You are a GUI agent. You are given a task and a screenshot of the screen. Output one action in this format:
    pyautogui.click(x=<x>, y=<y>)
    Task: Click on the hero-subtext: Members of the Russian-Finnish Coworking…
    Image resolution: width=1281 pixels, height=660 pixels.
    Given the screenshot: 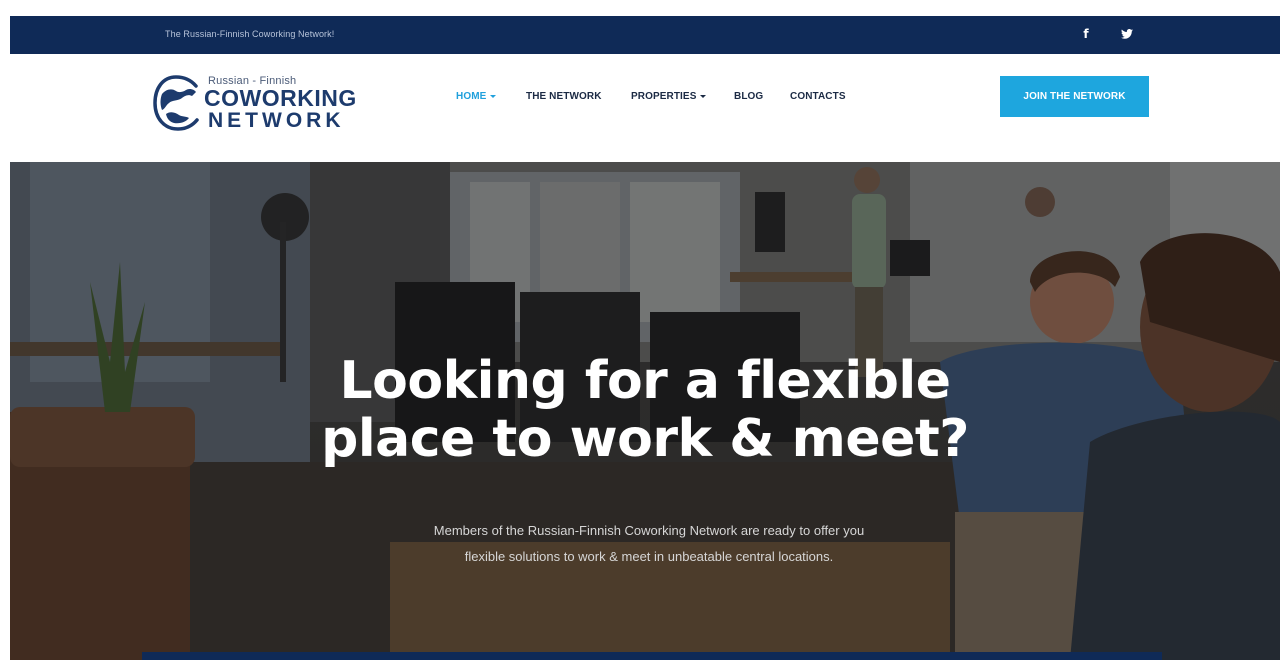 What is the action you would take?
    pyautogui.click(x=649, y=543)
    